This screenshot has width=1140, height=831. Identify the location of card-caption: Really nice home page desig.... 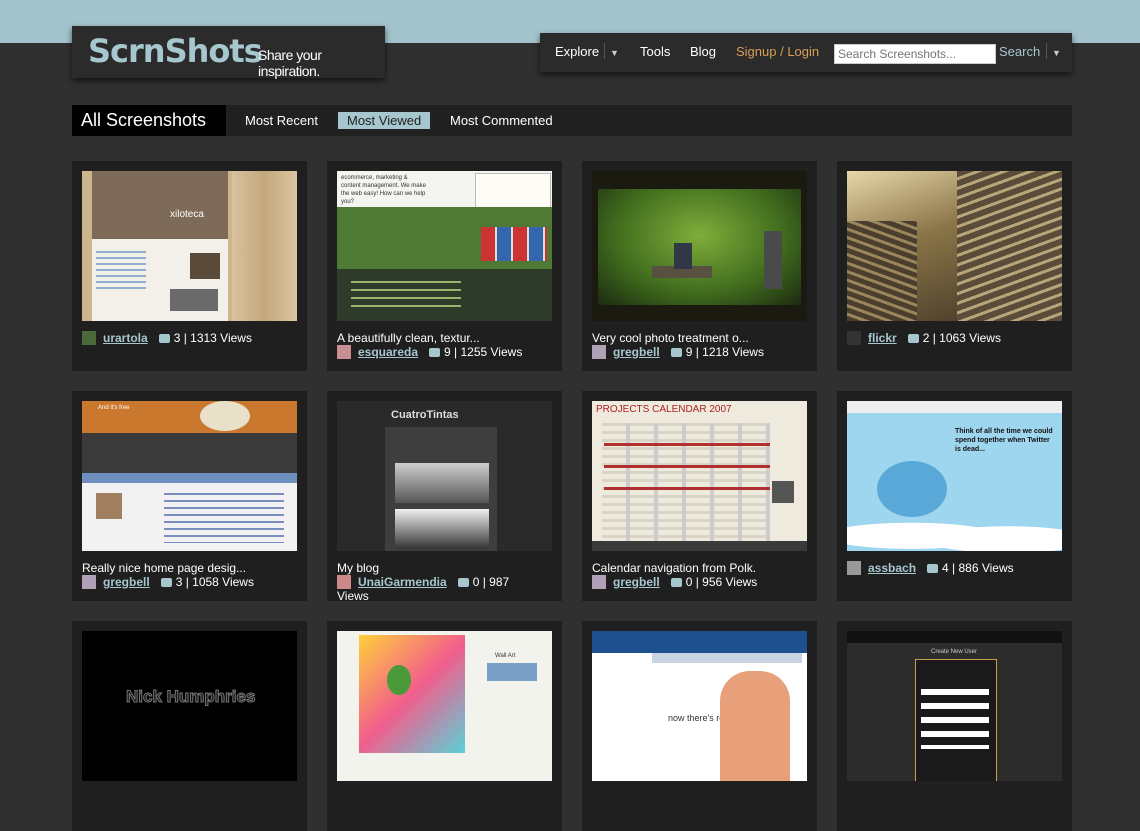
(192, 568).